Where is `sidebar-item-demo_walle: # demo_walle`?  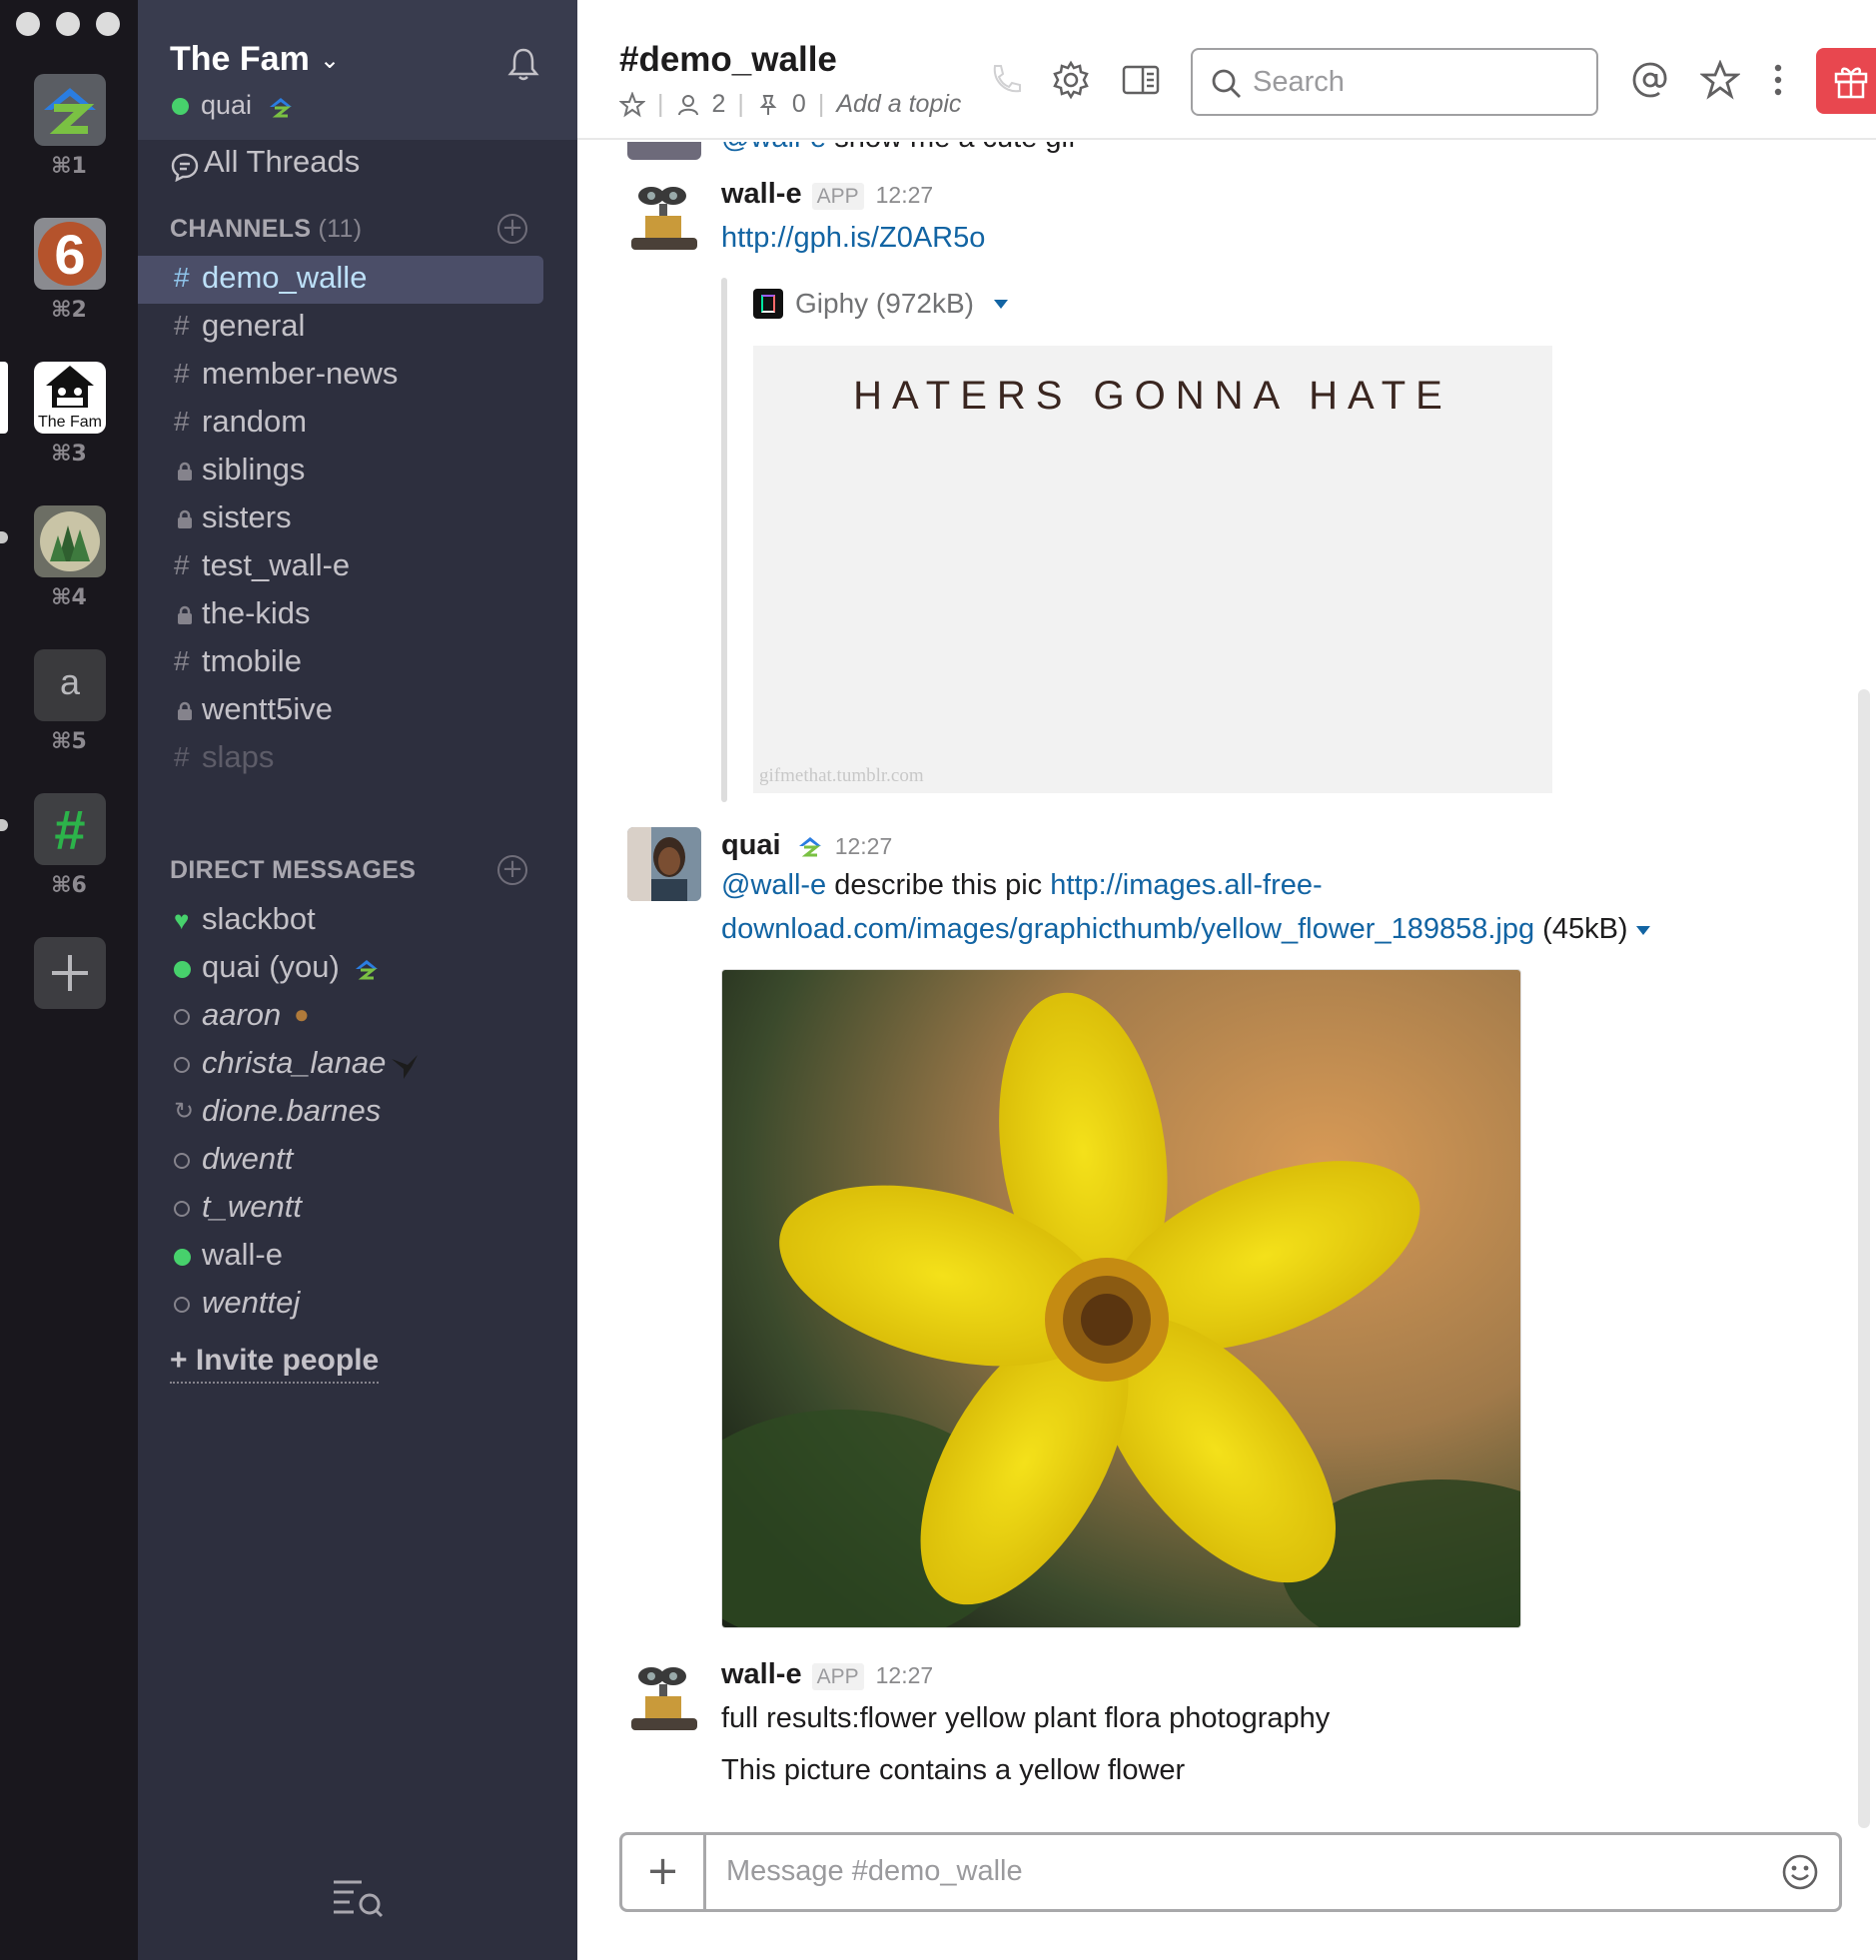 sidebar-item-demo_walle: # demo_walle is located at coordinates (340, 280).